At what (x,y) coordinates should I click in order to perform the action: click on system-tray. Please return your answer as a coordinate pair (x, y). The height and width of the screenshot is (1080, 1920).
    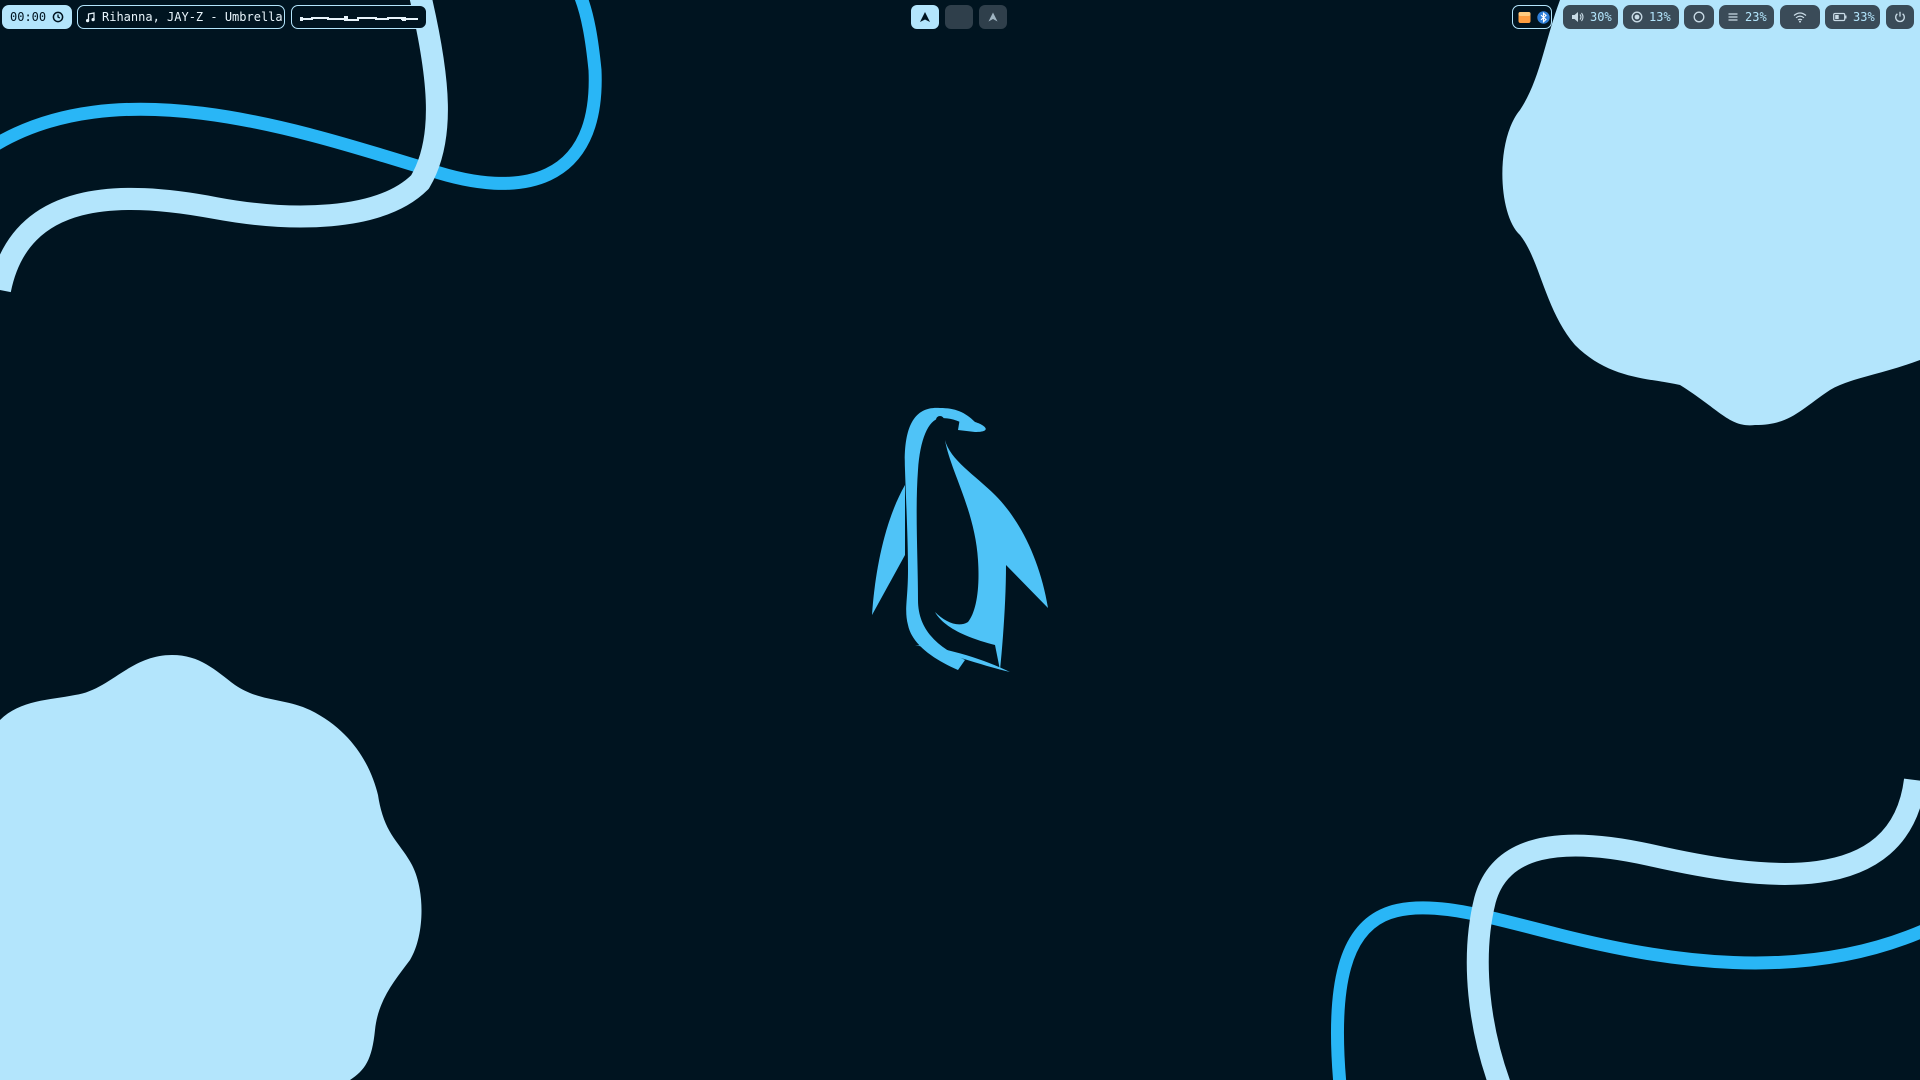
    Looking at the image, I should click on (1532, 17).